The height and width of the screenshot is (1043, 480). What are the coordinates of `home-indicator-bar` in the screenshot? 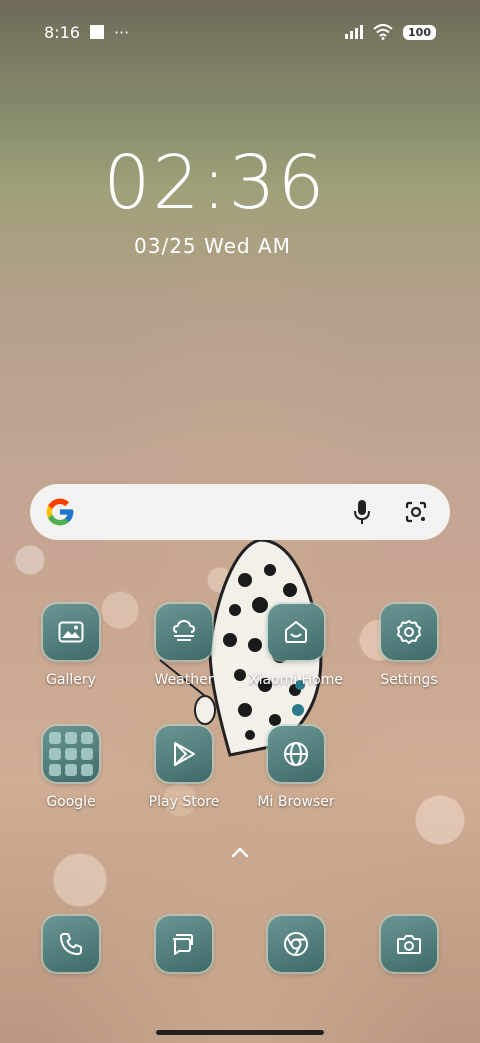 It's located at (240, 1032).